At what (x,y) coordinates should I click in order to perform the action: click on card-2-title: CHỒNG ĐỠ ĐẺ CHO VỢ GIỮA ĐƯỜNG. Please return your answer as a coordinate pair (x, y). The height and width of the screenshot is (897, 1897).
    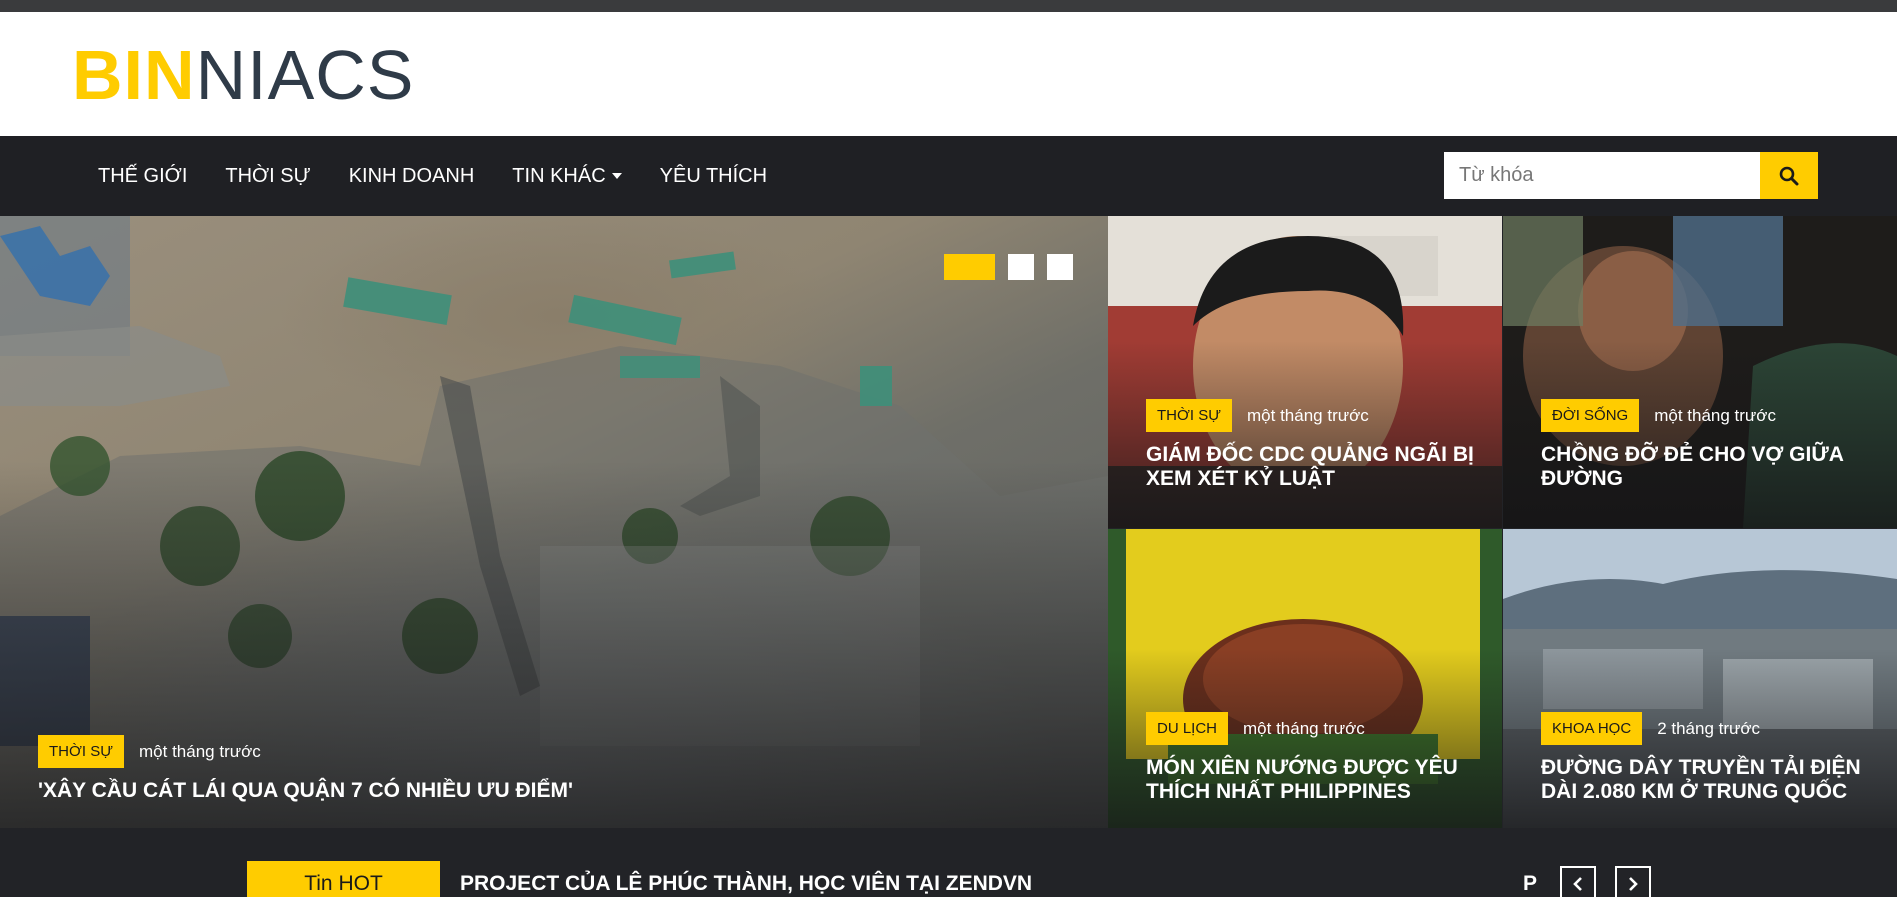
    Looking at the image, I should click on (1706, 467).